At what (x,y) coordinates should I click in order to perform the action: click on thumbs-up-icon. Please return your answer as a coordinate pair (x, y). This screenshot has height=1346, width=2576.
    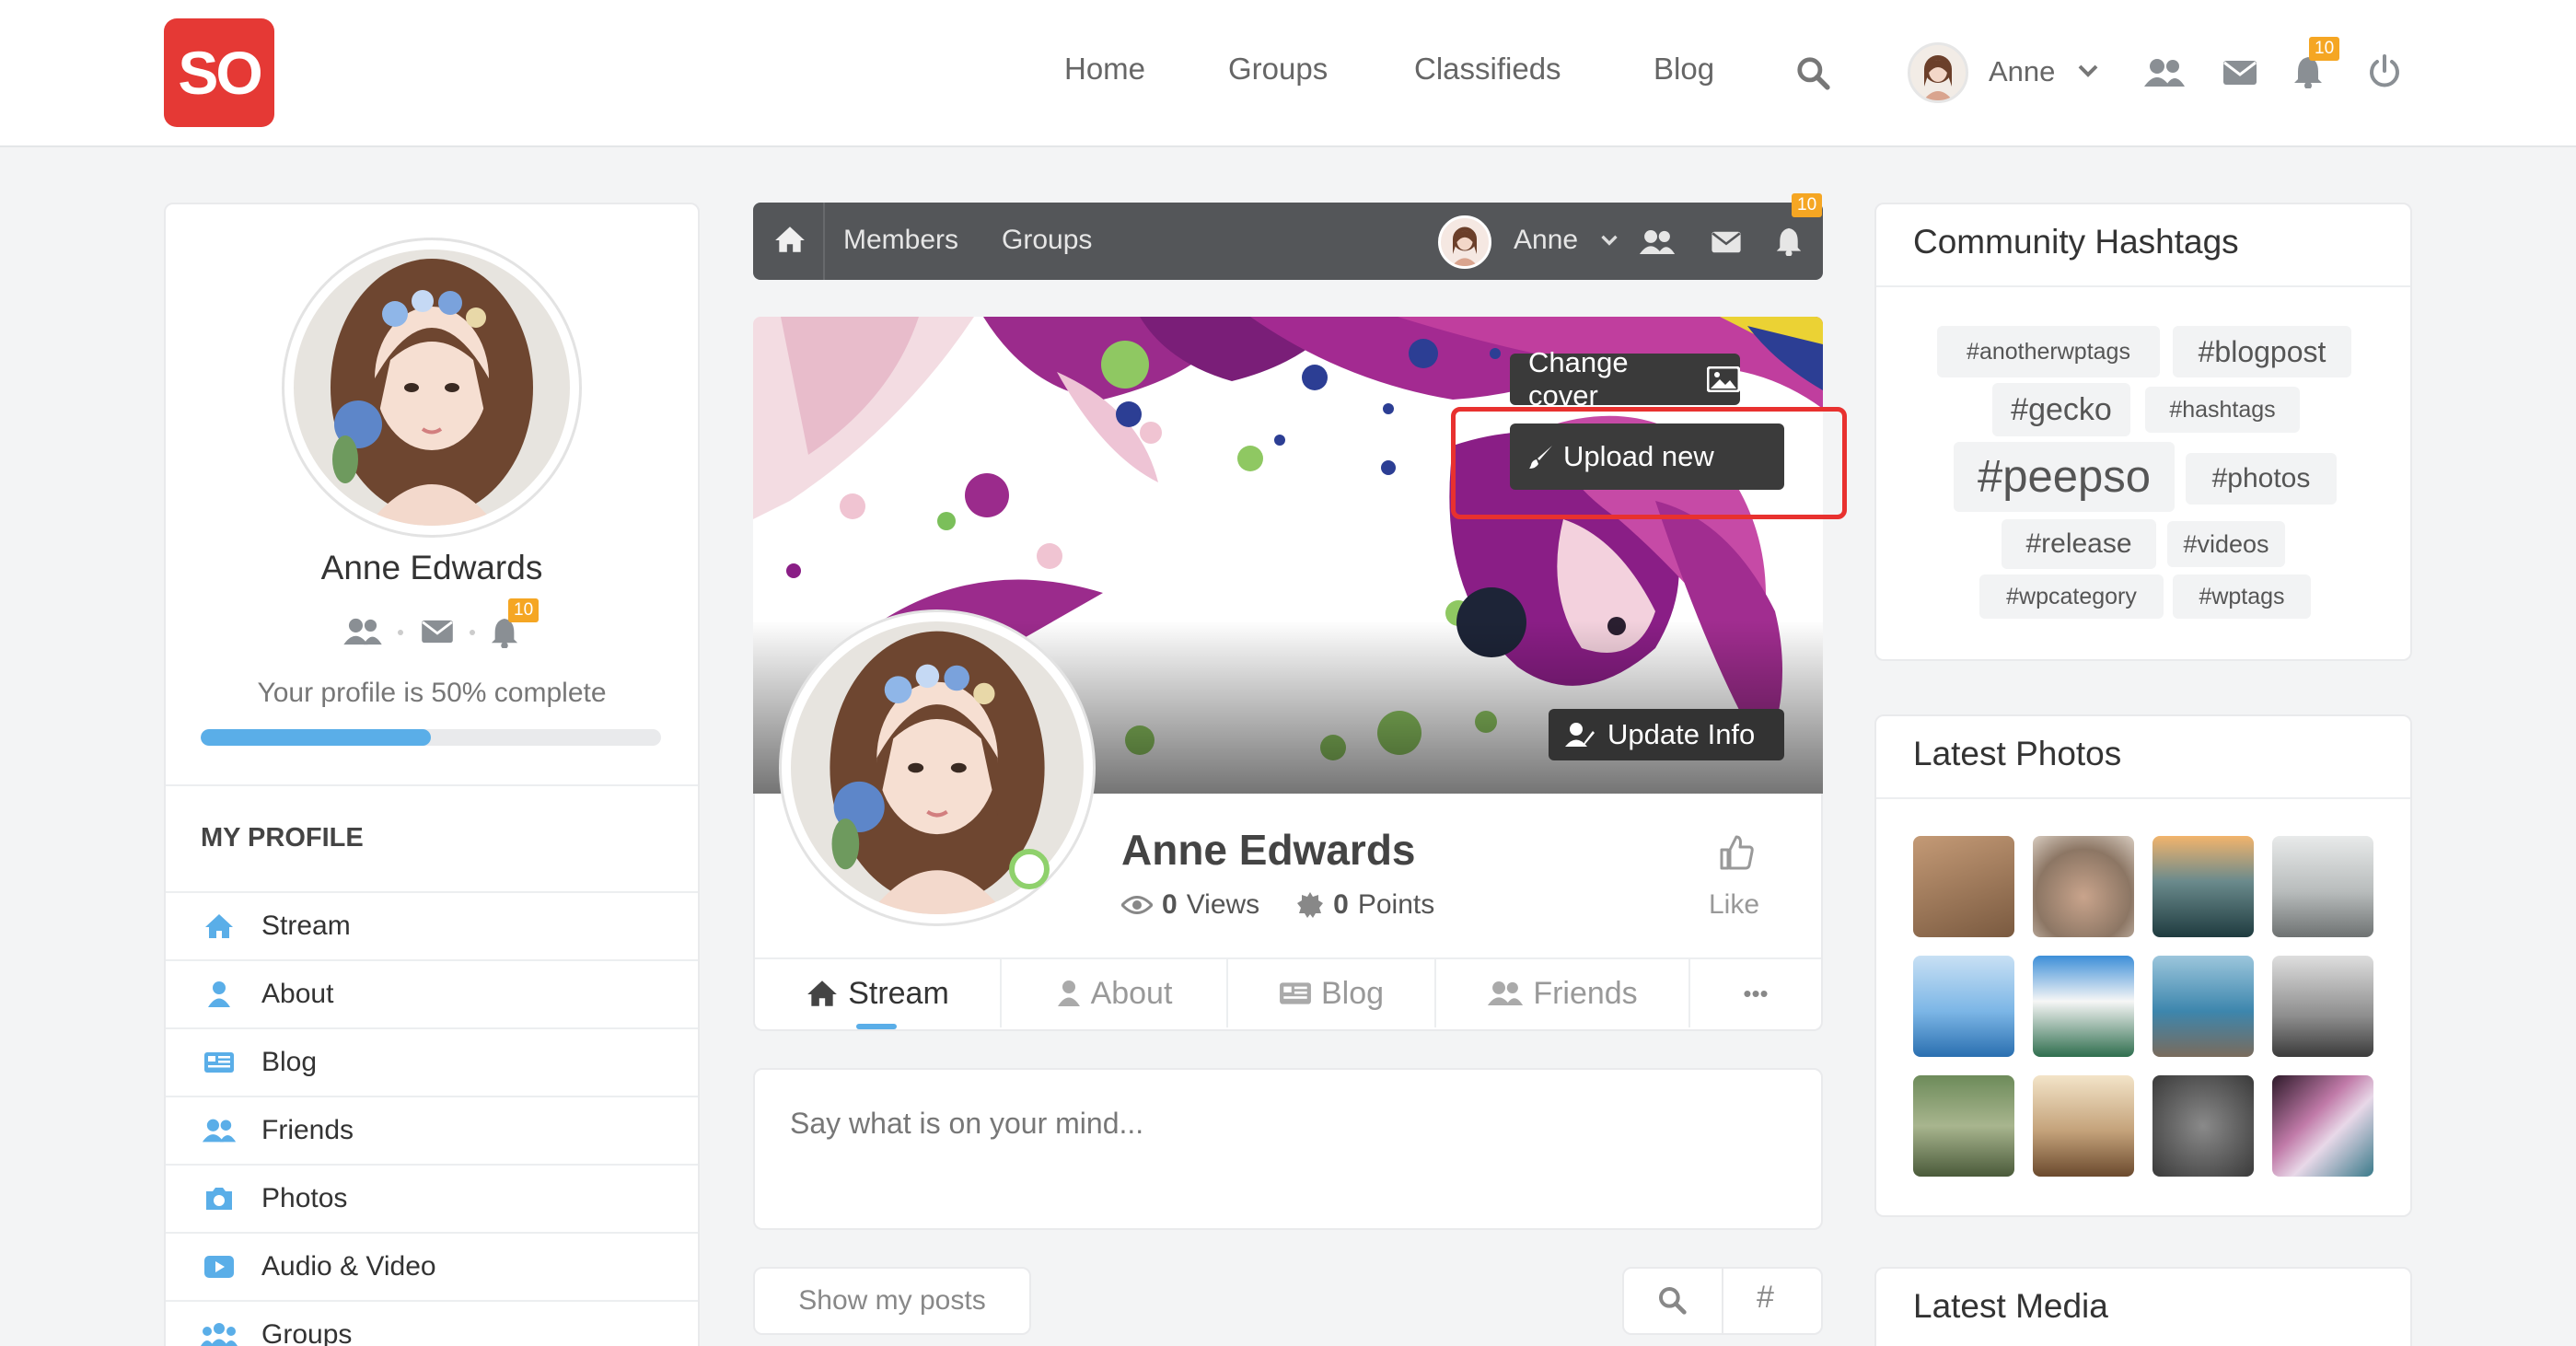
    Looking at the image, I should click on (1736, 852).